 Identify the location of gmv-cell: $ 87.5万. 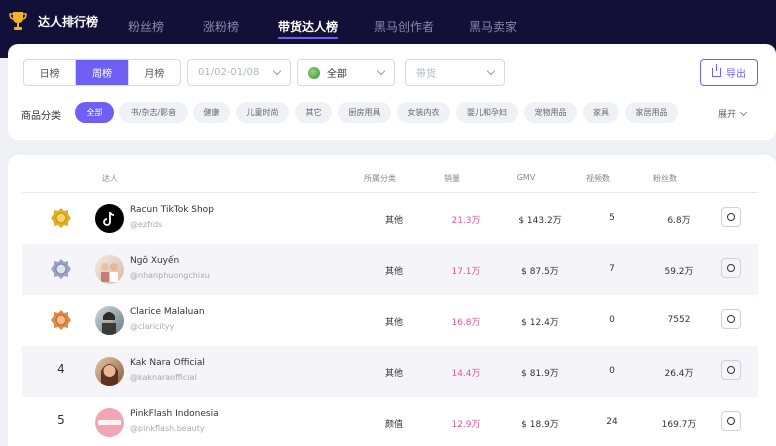
(540, 272).